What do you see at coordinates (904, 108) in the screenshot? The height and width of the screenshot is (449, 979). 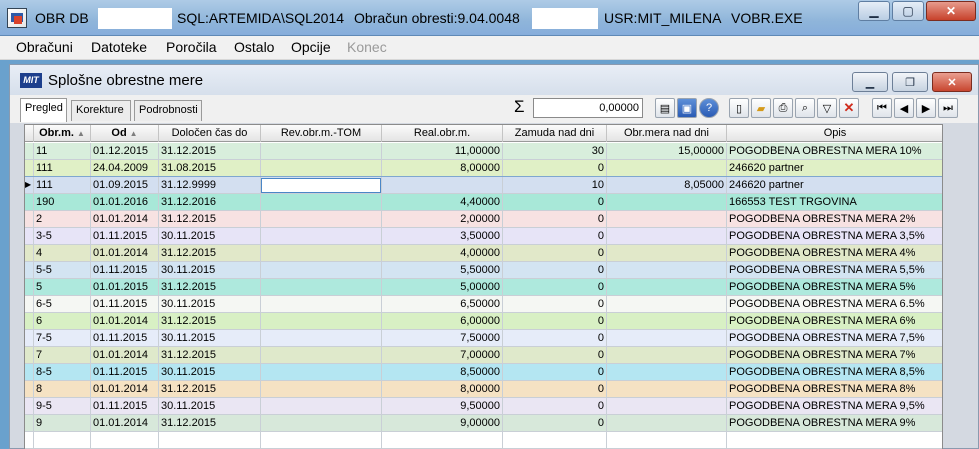 I see `previous-record-icon: ◀` at bounding box center [904, 108].